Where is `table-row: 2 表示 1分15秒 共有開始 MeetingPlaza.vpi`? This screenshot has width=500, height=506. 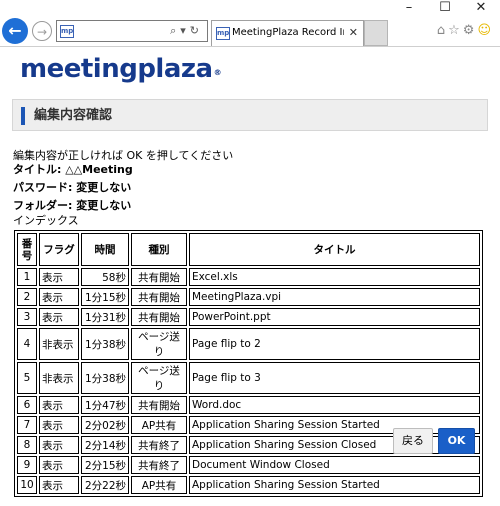
table-row: 2 表示 1分15秒 共有開始 MeetingPlaza.vpi is located at coordinates (248, 297).